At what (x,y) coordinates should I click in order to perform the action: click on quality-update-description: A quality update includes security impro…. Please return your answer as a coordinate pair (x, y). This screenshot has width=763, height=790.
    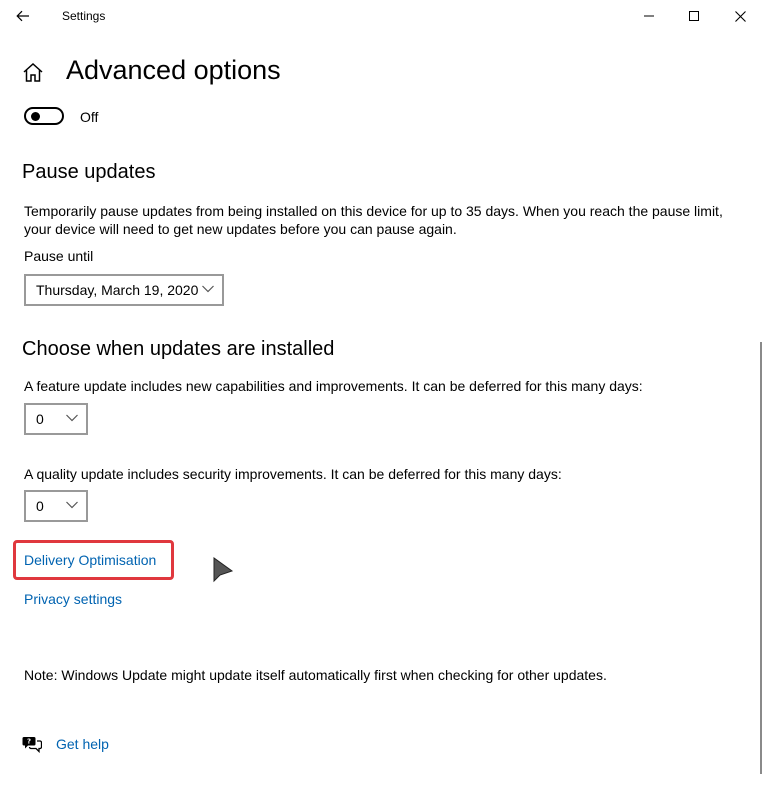
    Looking at the image, I should click on (293, 474).